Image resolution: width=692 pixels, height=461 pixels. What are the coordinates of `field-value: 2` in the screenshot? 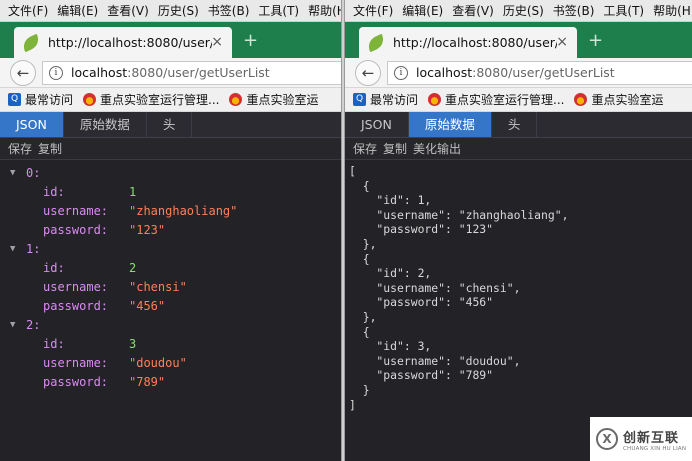 It's located at (133, 267).